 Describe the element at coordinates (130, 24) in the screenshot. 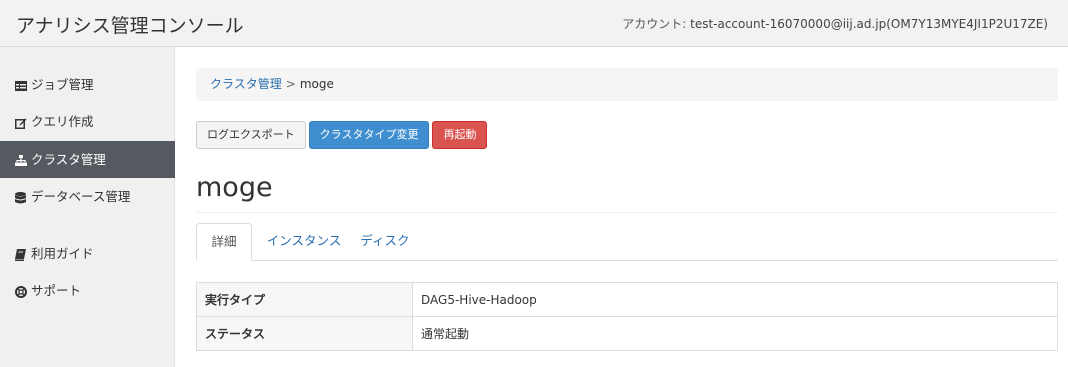

I see `app-title: アナリシス管理コンソール` at that location.